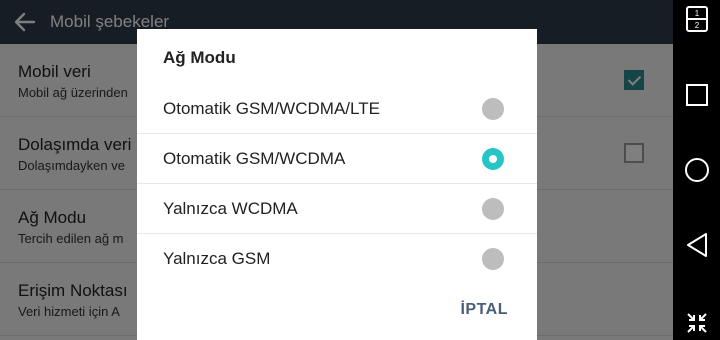 This screenshot has height=340, width=720. I want to click on option-label: Otomatik GSM/WCDMA, so click(254, 158).